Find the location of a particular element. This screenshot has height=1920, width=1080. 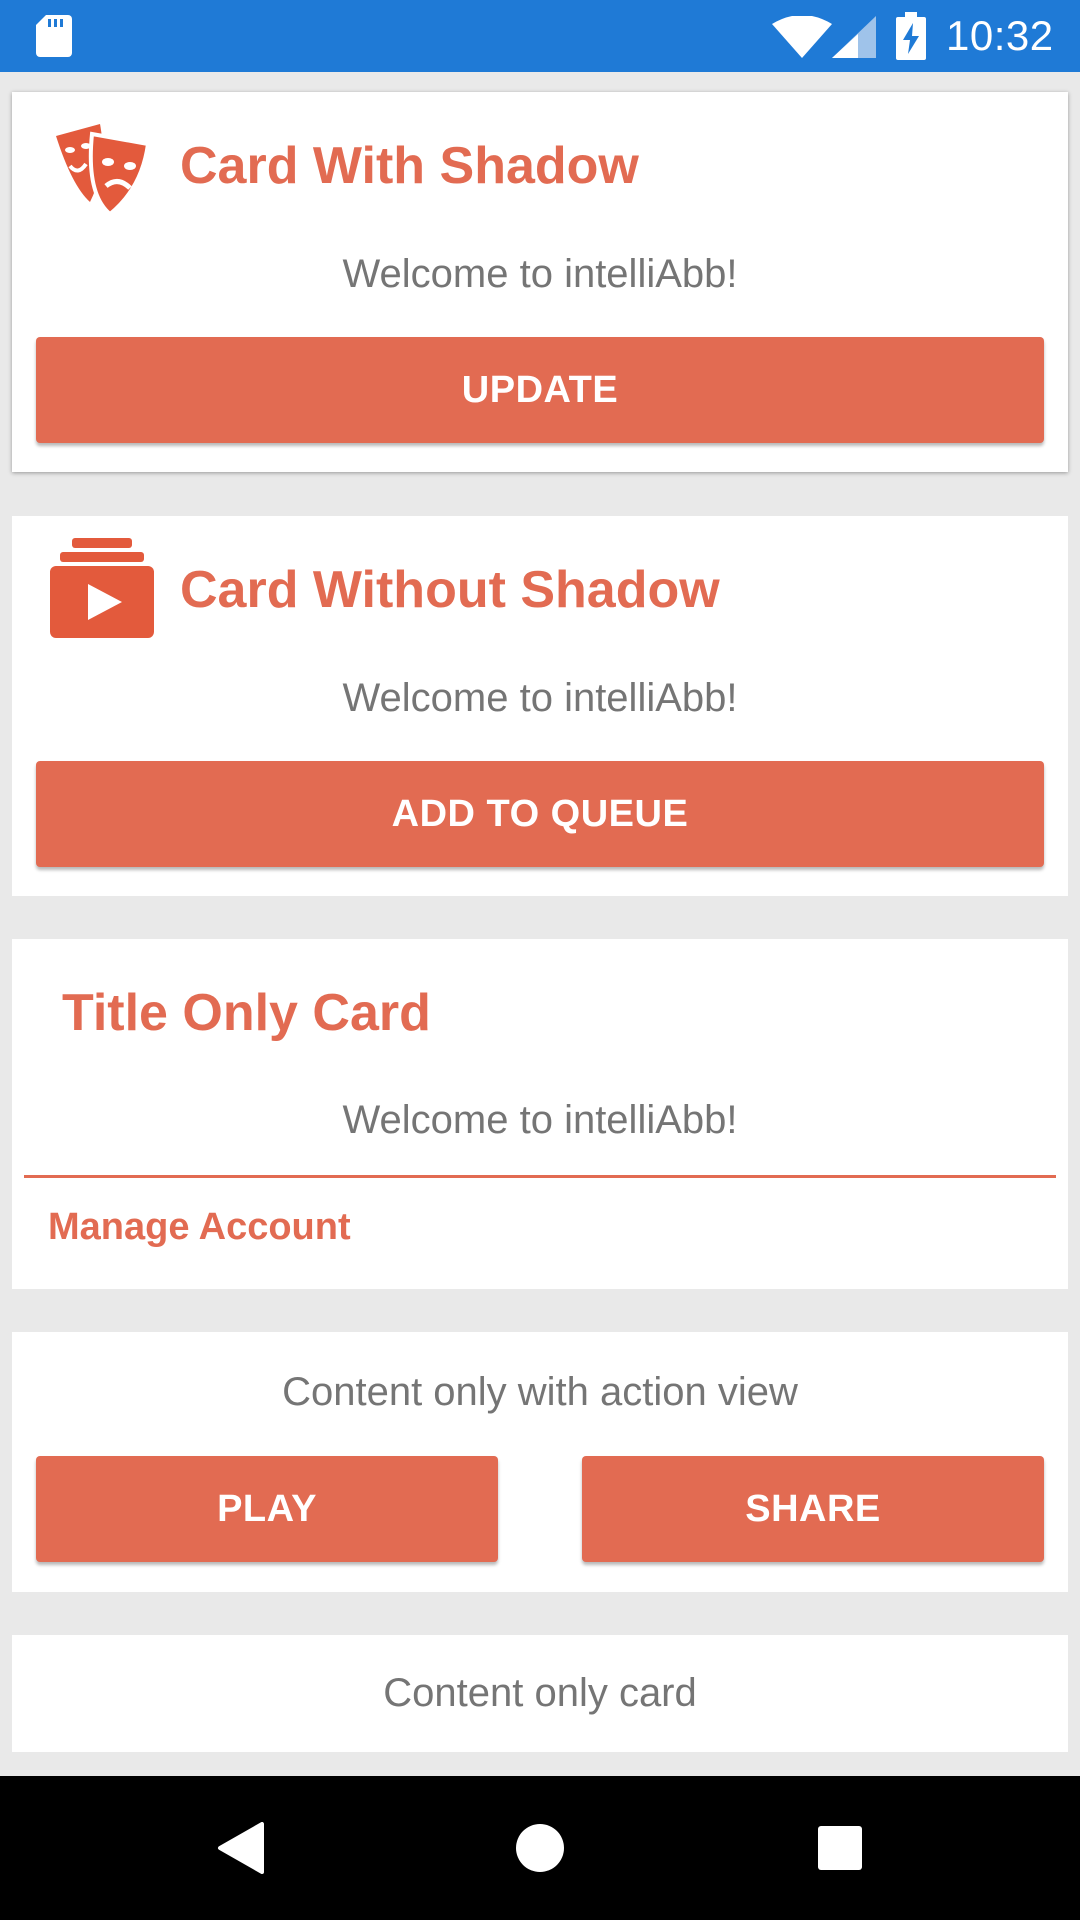

clock-time: 10:32 is located at coordinates (1000, 35).